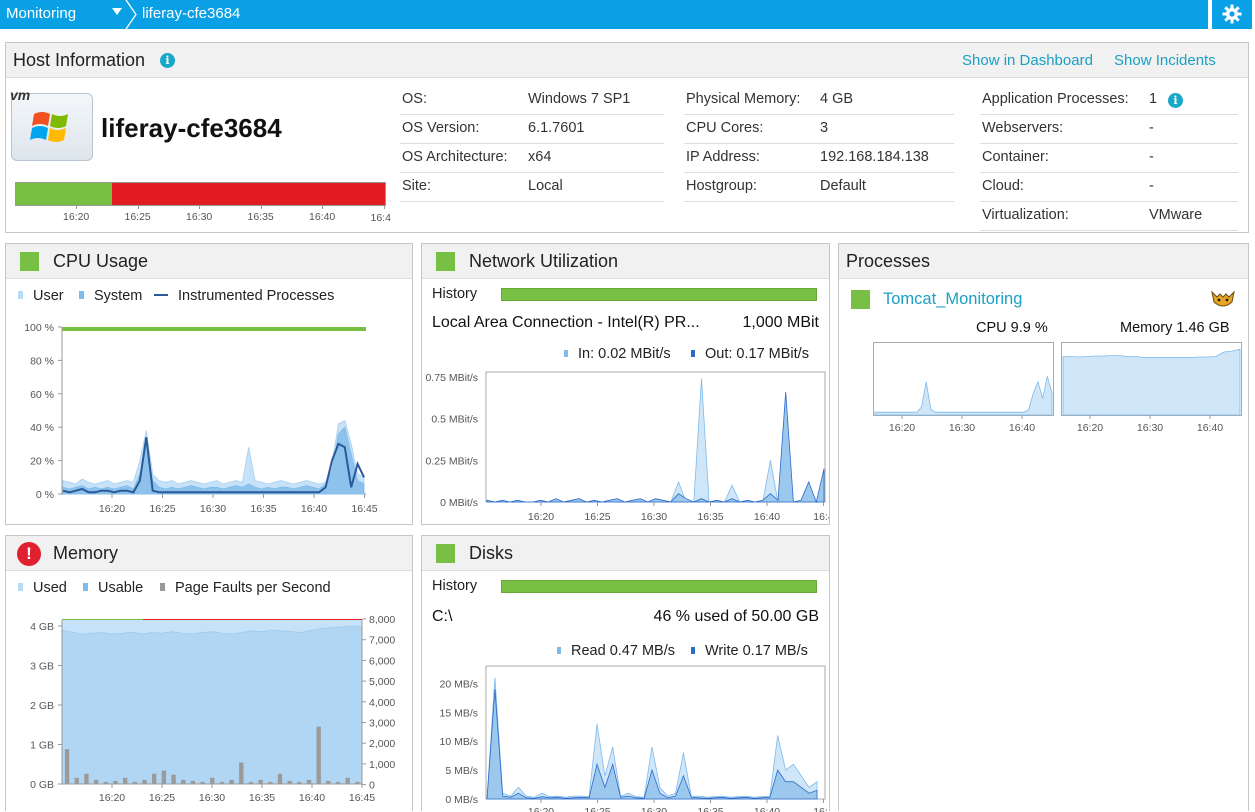  I want to click on y-tick-label: 0.25 MBit/s, so click(451, 461).